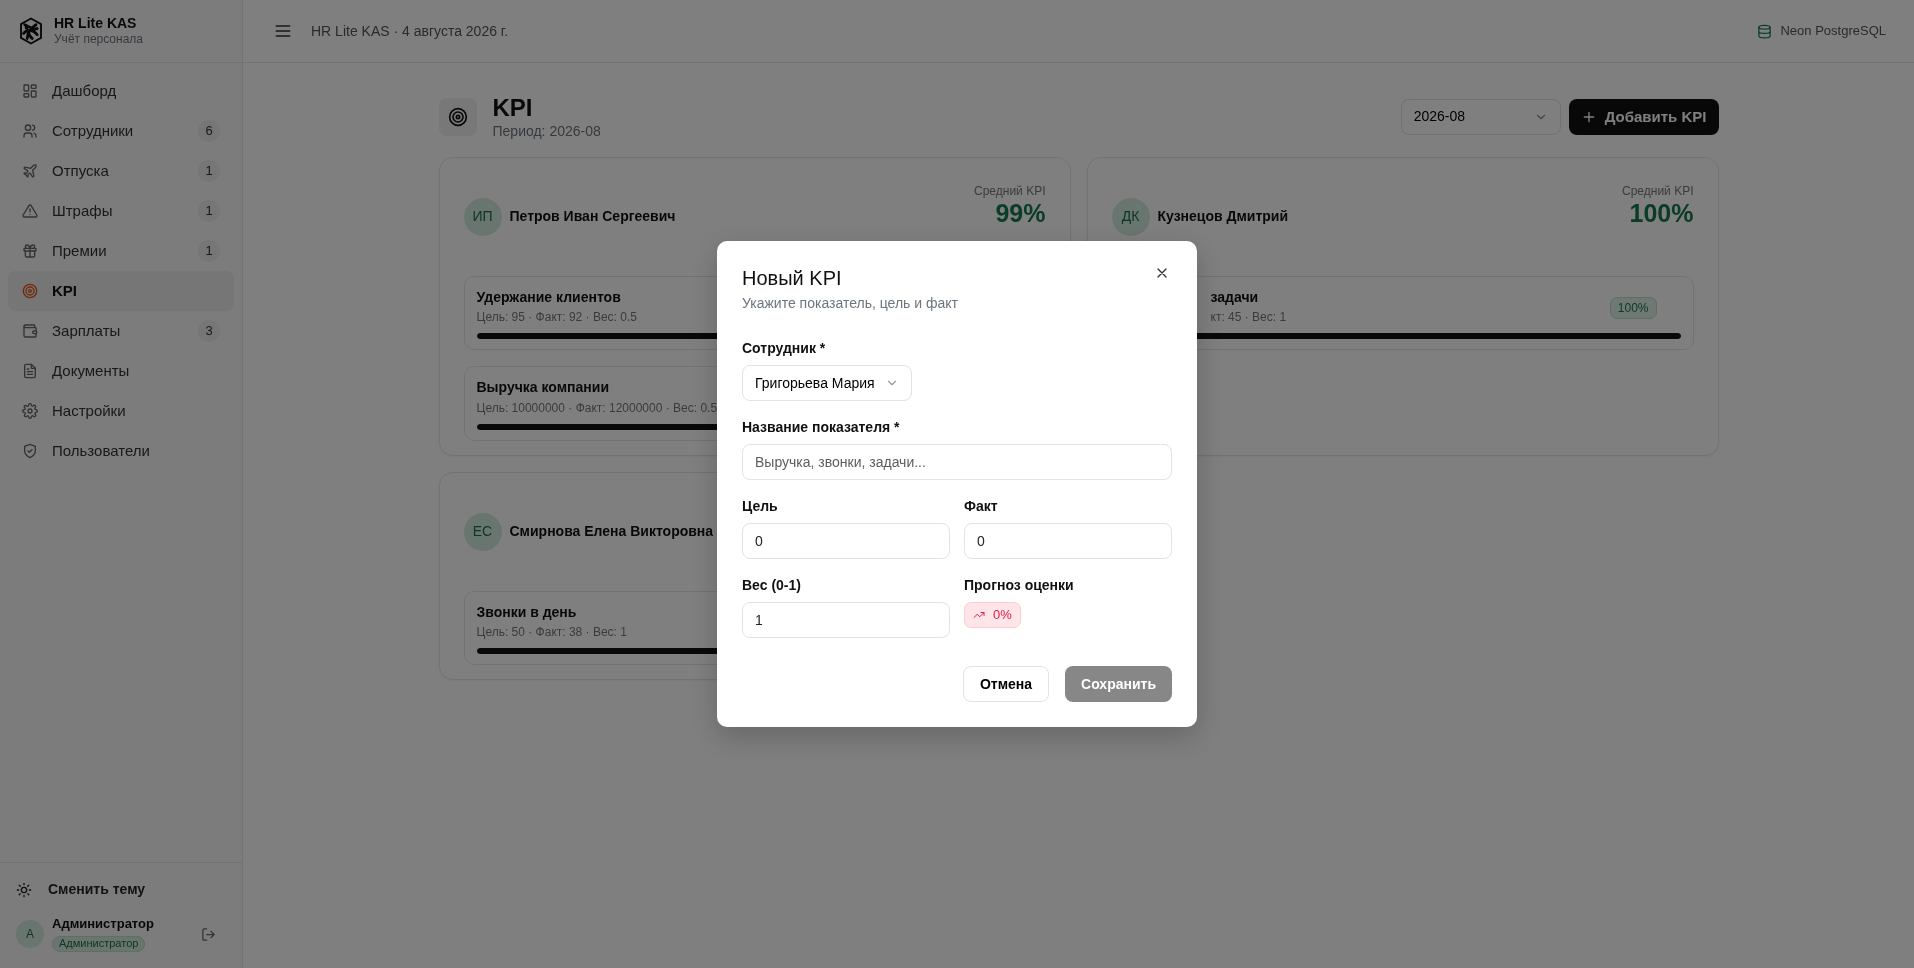  What do you see at coordinates (121, 91) in the screenshot?
I see `sidebar-item: Дашборд` at bounding box center [121, 91].